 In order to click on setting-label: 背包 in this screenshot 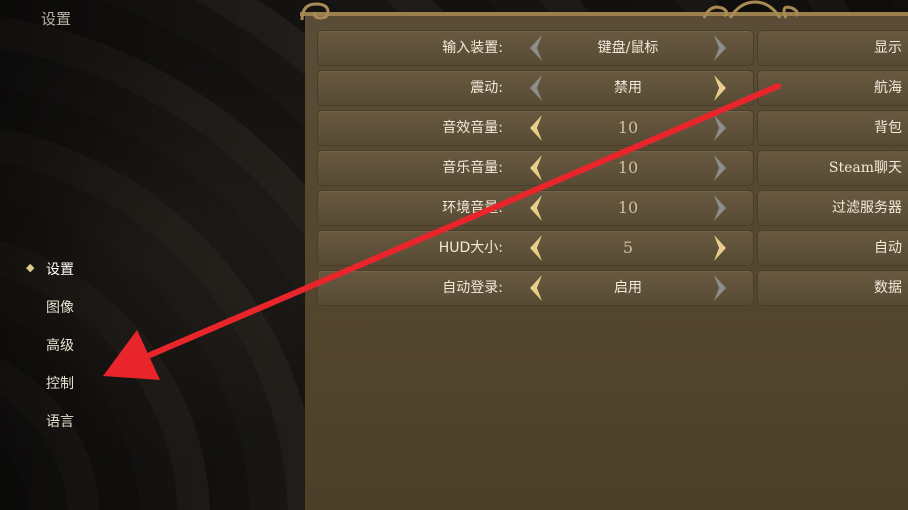, I will do `click(888, 128)`.